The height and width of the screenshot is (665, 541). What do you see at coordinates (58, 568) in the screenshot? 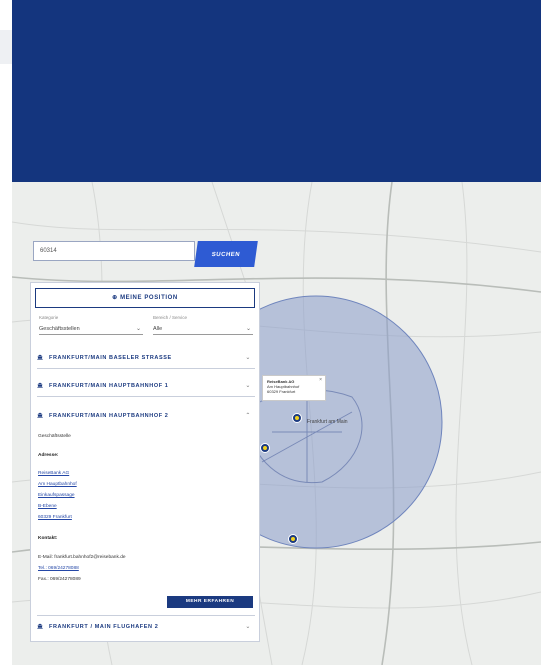
I see `contact-phone: Tel.: 069/24278088` at bounding box center [58, 568].